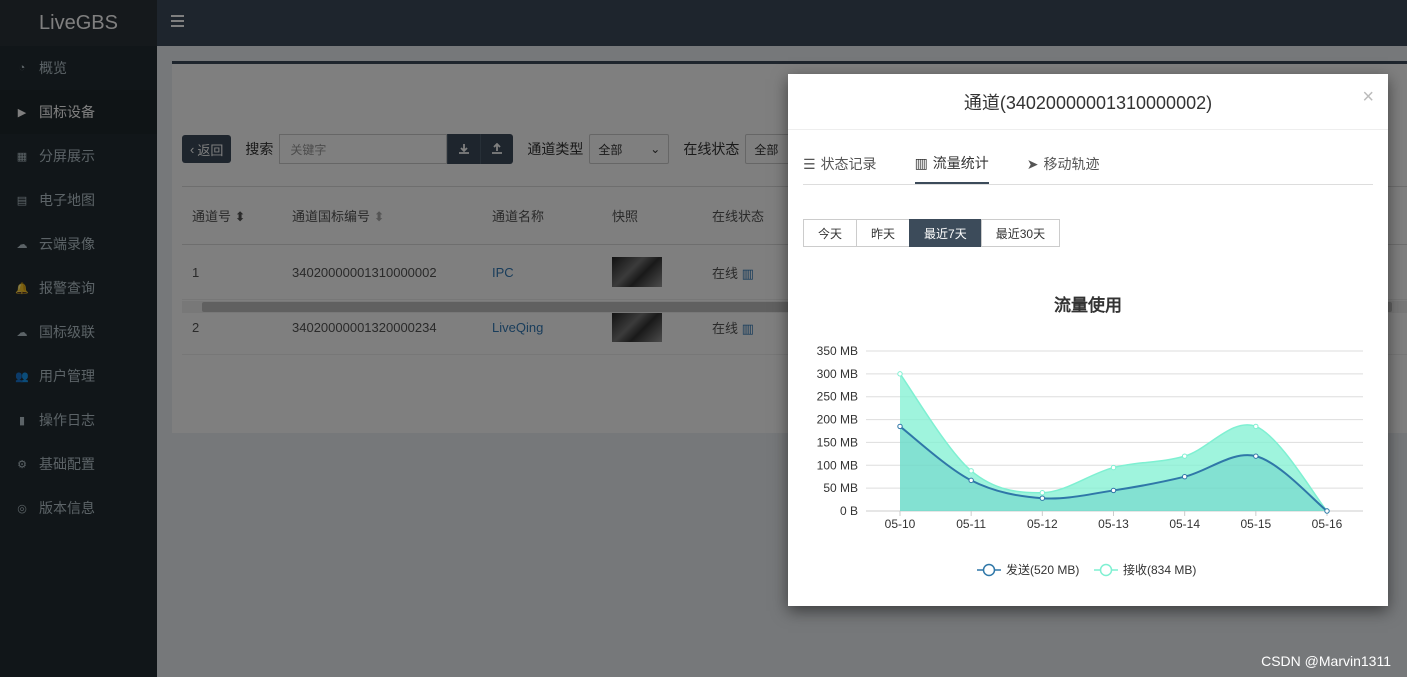 The height and width of the screenshot is (677, 1407). Describe the element at coordinates (971, 524) in the screenshot. I see `x-tick-label: 05-11` at that location.